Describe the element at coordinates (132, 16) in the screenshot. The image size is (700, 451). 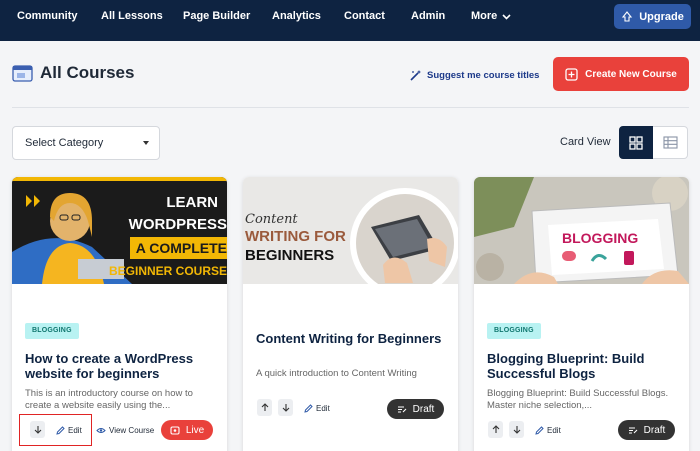
I see `nav-all-lessons: All Lessons` at that location.